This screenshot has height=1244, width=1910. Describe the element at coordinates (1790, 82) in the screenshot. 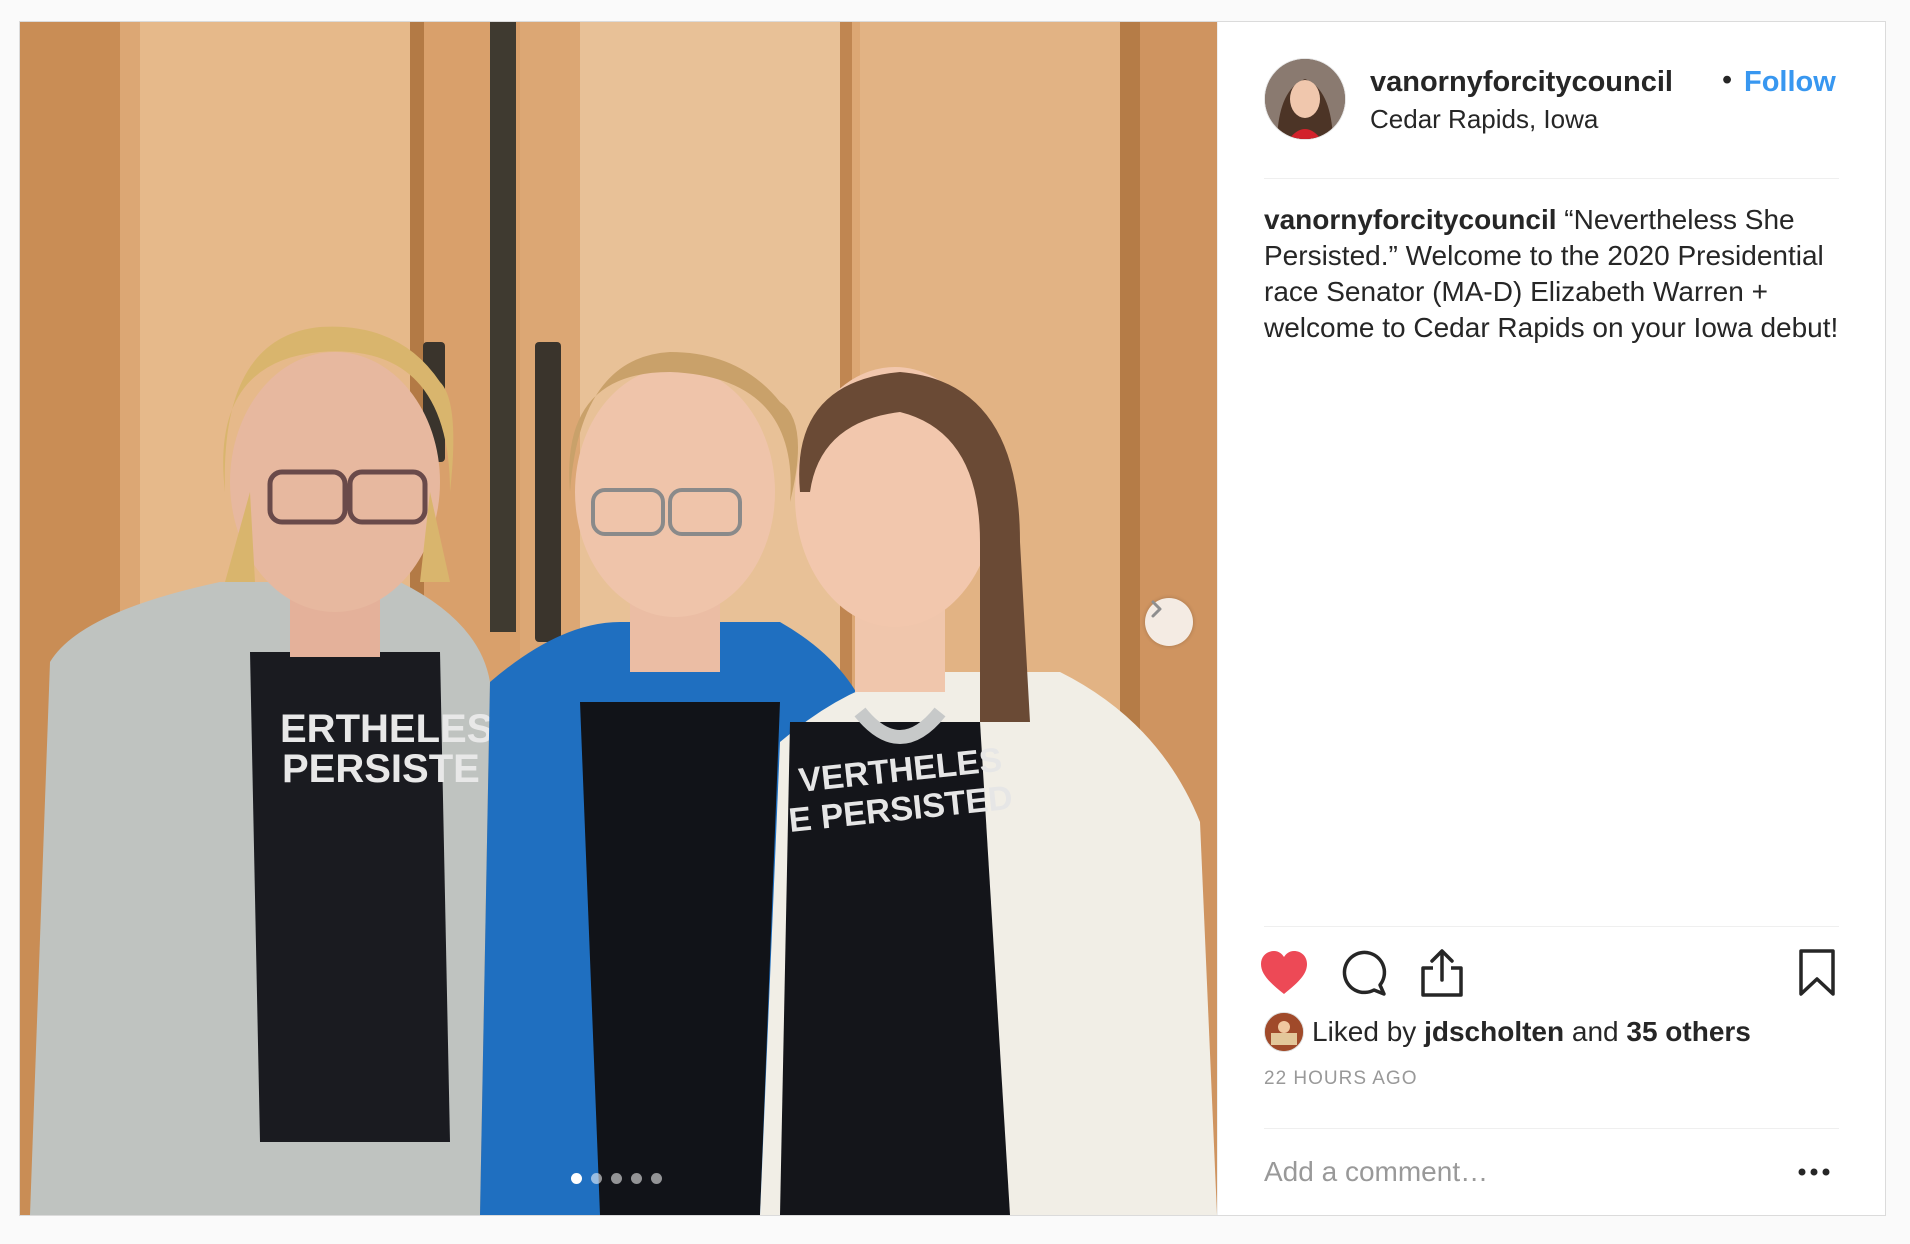

I see `follow-button: Follow` at that location.